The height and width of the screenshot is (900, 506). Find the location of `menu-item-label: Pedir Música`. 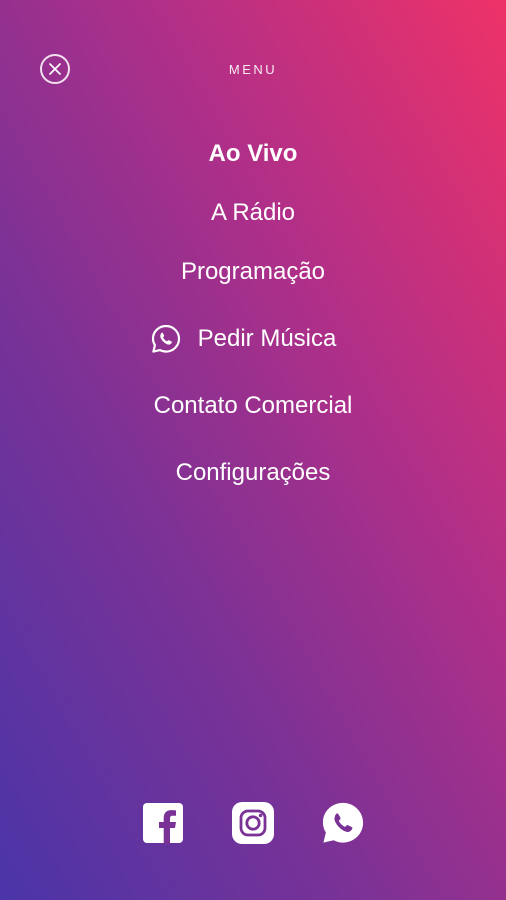

menu-item-label: Pedir Música is located at coordinates (267, 338).